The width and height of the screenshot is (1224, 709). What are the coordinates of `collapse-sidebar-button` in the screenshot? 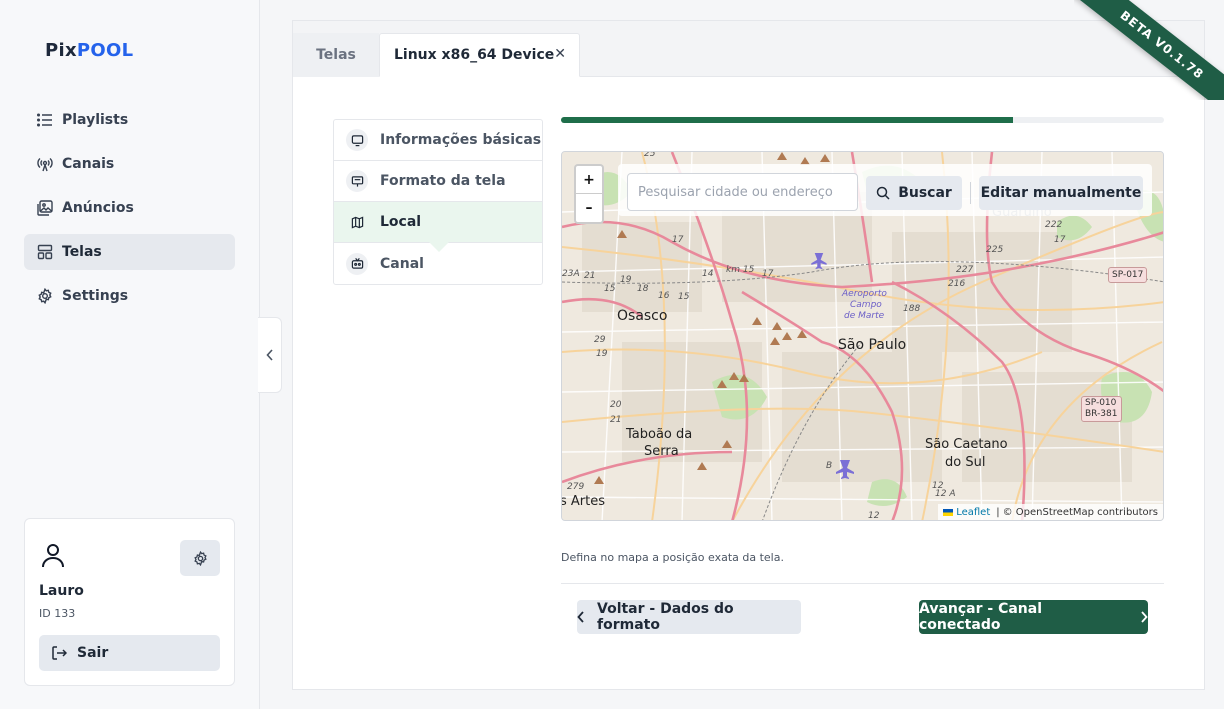 It's located at (270, 355).